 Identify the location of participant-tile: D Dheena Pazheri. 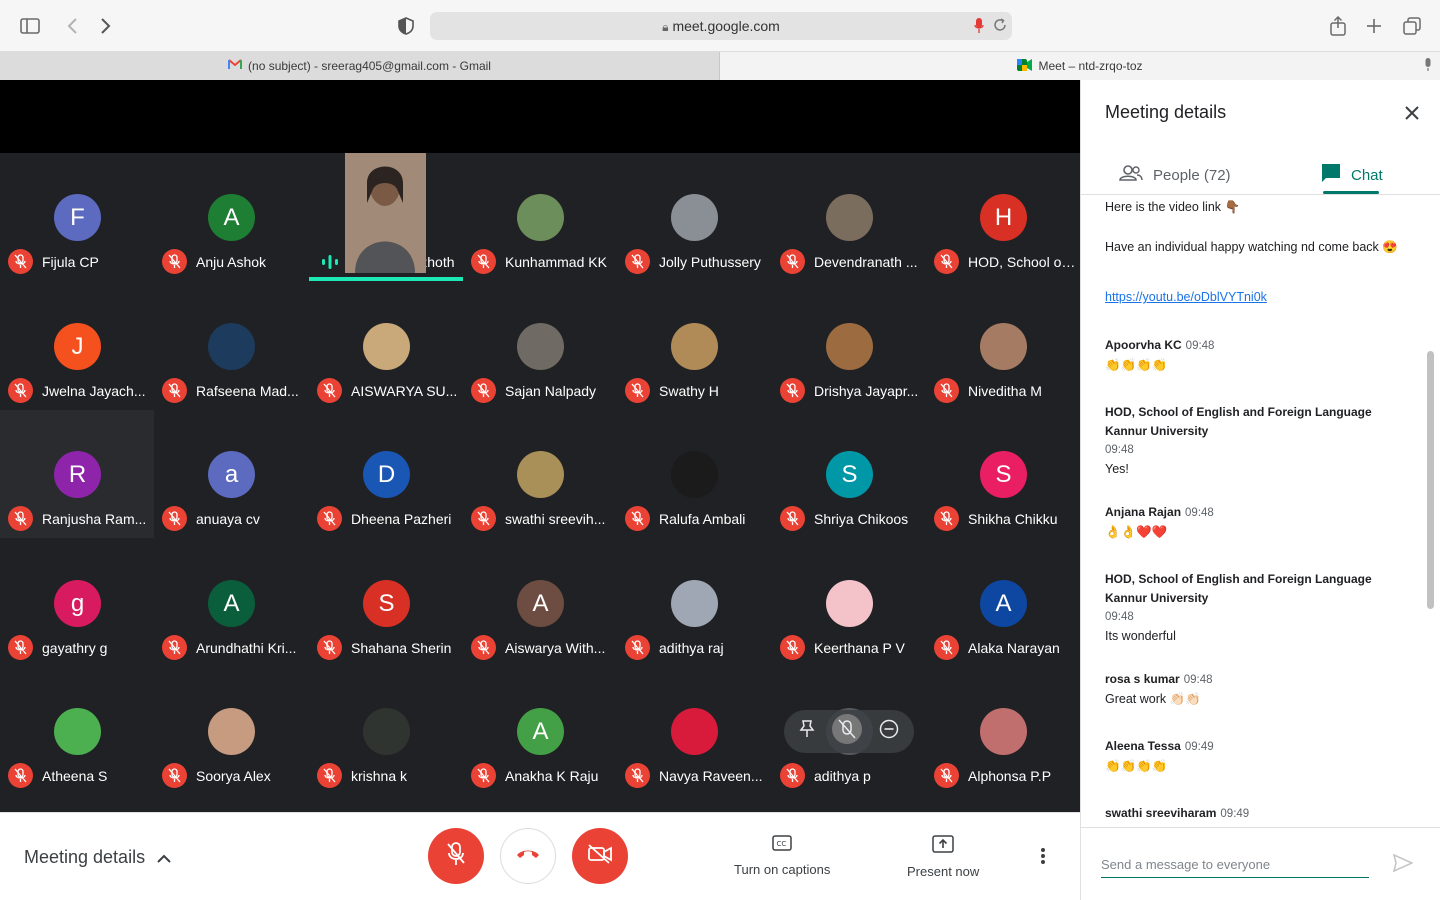
(386, 474).